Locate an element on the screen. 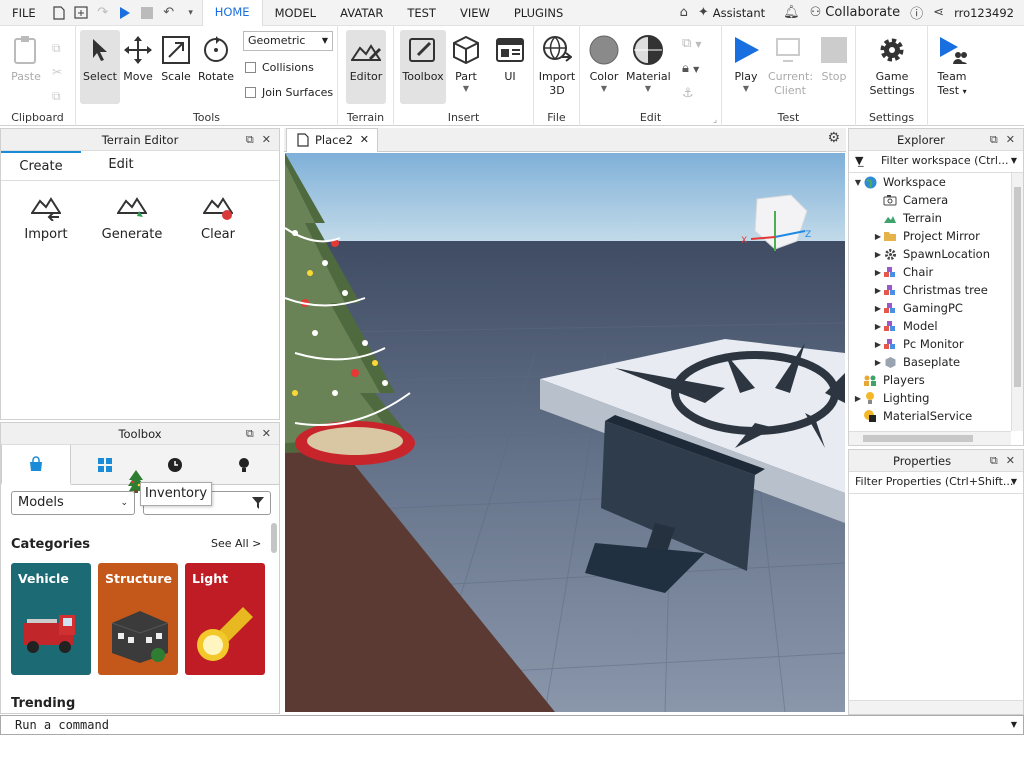 This screenshot has height=768, width=1024. tree-item-christmas-tree: ▶ Christmas tree is located at coordinates (930, 290).